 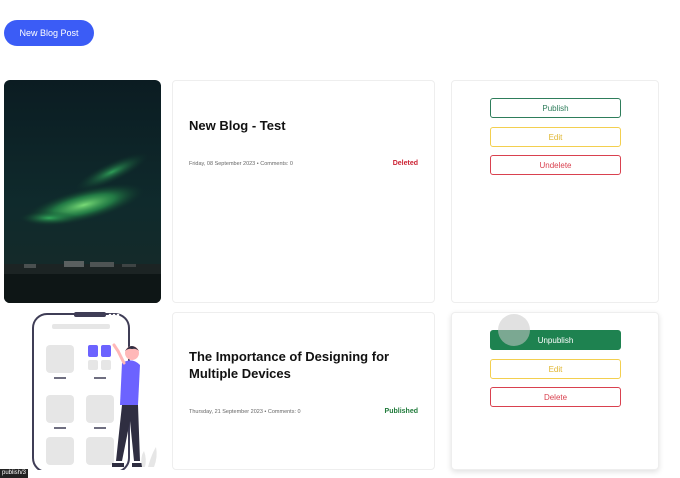 I want to click on post-title: New Blog - Test, so click(x=303, y=125).